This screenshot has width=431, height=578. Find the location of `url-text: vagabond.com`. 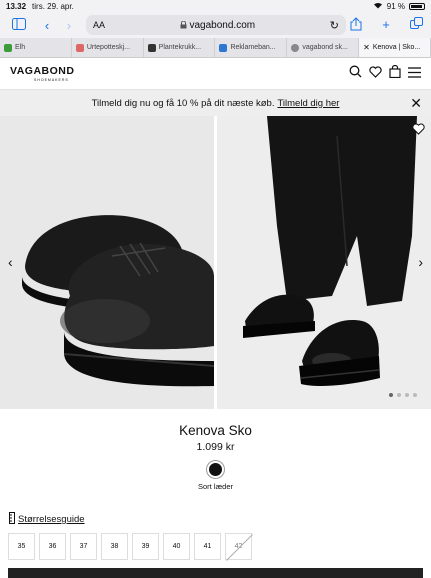

url-text: vagabond.com is located at coordinates (217, 25).